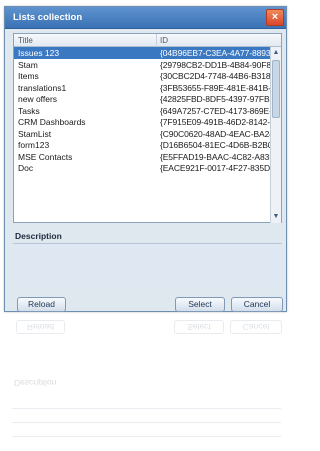 The image size is (320, 451). I want to click on table-row: translations1 {3FB53655-F89E-481E-841B-, so click(142, 88).